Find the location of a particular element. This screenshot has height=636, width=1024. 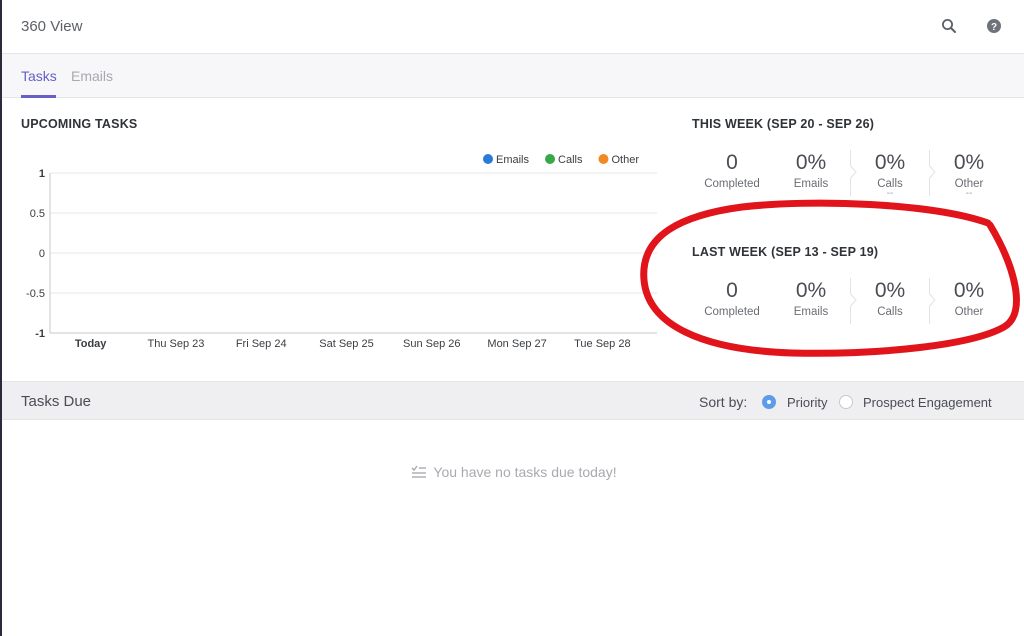

legend-marker-calls is located at coordinates (550, 159).